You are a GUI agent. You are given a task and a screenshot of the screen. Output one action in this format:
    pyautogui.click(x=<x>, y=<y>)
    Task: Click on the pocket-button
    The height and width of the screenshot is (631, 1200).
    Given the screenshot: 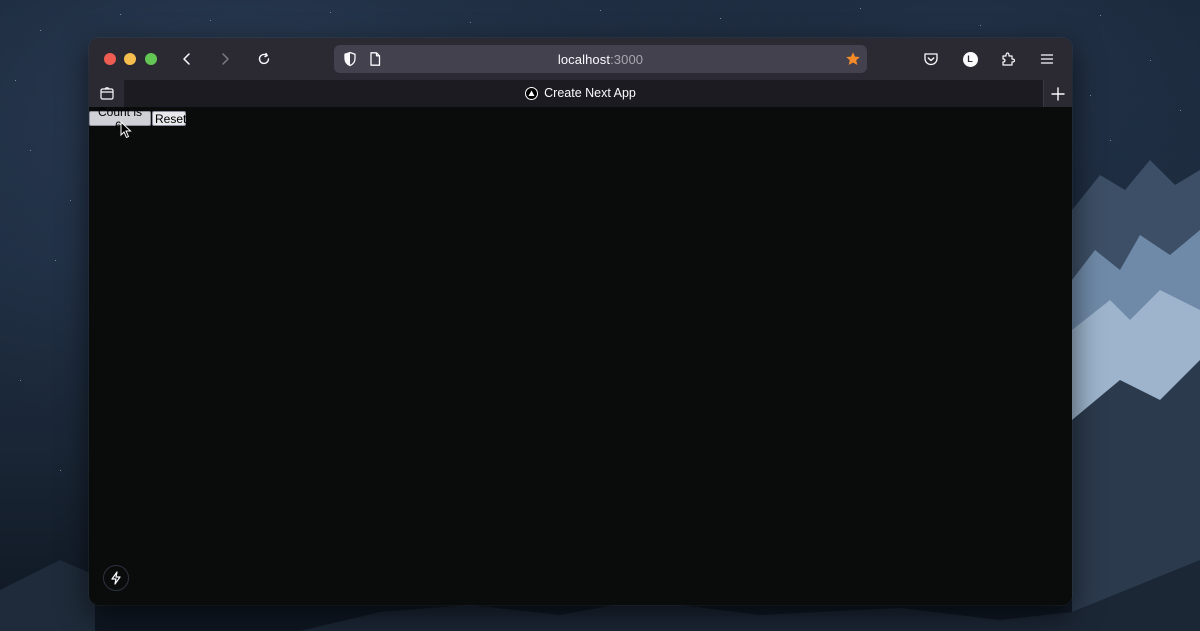 What is the action you would take?
    pyautogui.click(x=931, y=59)
    